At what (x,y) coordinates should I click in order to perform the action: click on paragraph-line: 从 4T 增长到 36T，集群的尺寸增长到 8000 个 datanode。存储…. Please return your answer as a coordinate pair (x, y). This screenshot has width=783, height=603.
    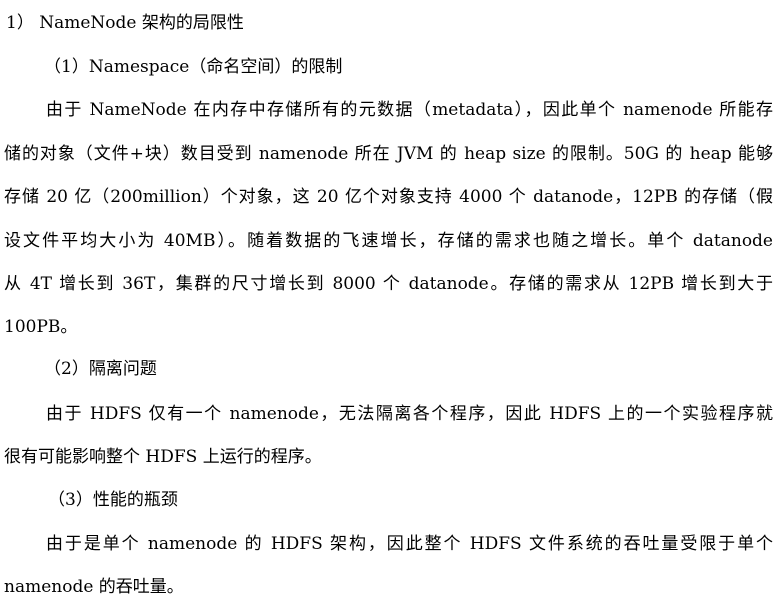
    Looking at the image, I should click on (388, 284).